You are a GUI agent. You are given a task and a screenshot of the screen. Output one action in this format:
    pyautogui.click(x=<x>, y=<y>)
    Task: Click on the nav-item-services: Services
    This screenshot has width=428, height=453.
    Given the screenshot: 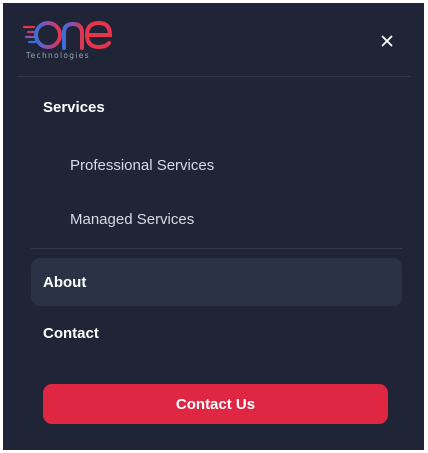 What is the action you would take?
    pyautogui.click(x=74, y=107)
    